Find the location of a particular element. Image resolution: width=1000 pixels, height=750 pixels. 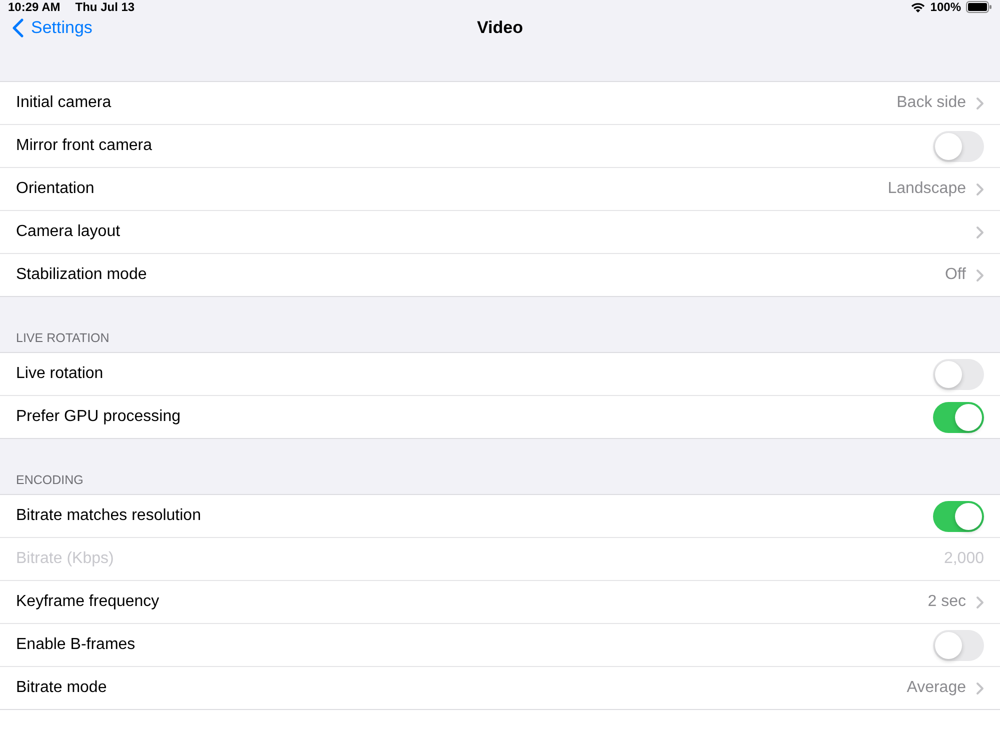

page-title: Video is located at coordinates (500, 28).